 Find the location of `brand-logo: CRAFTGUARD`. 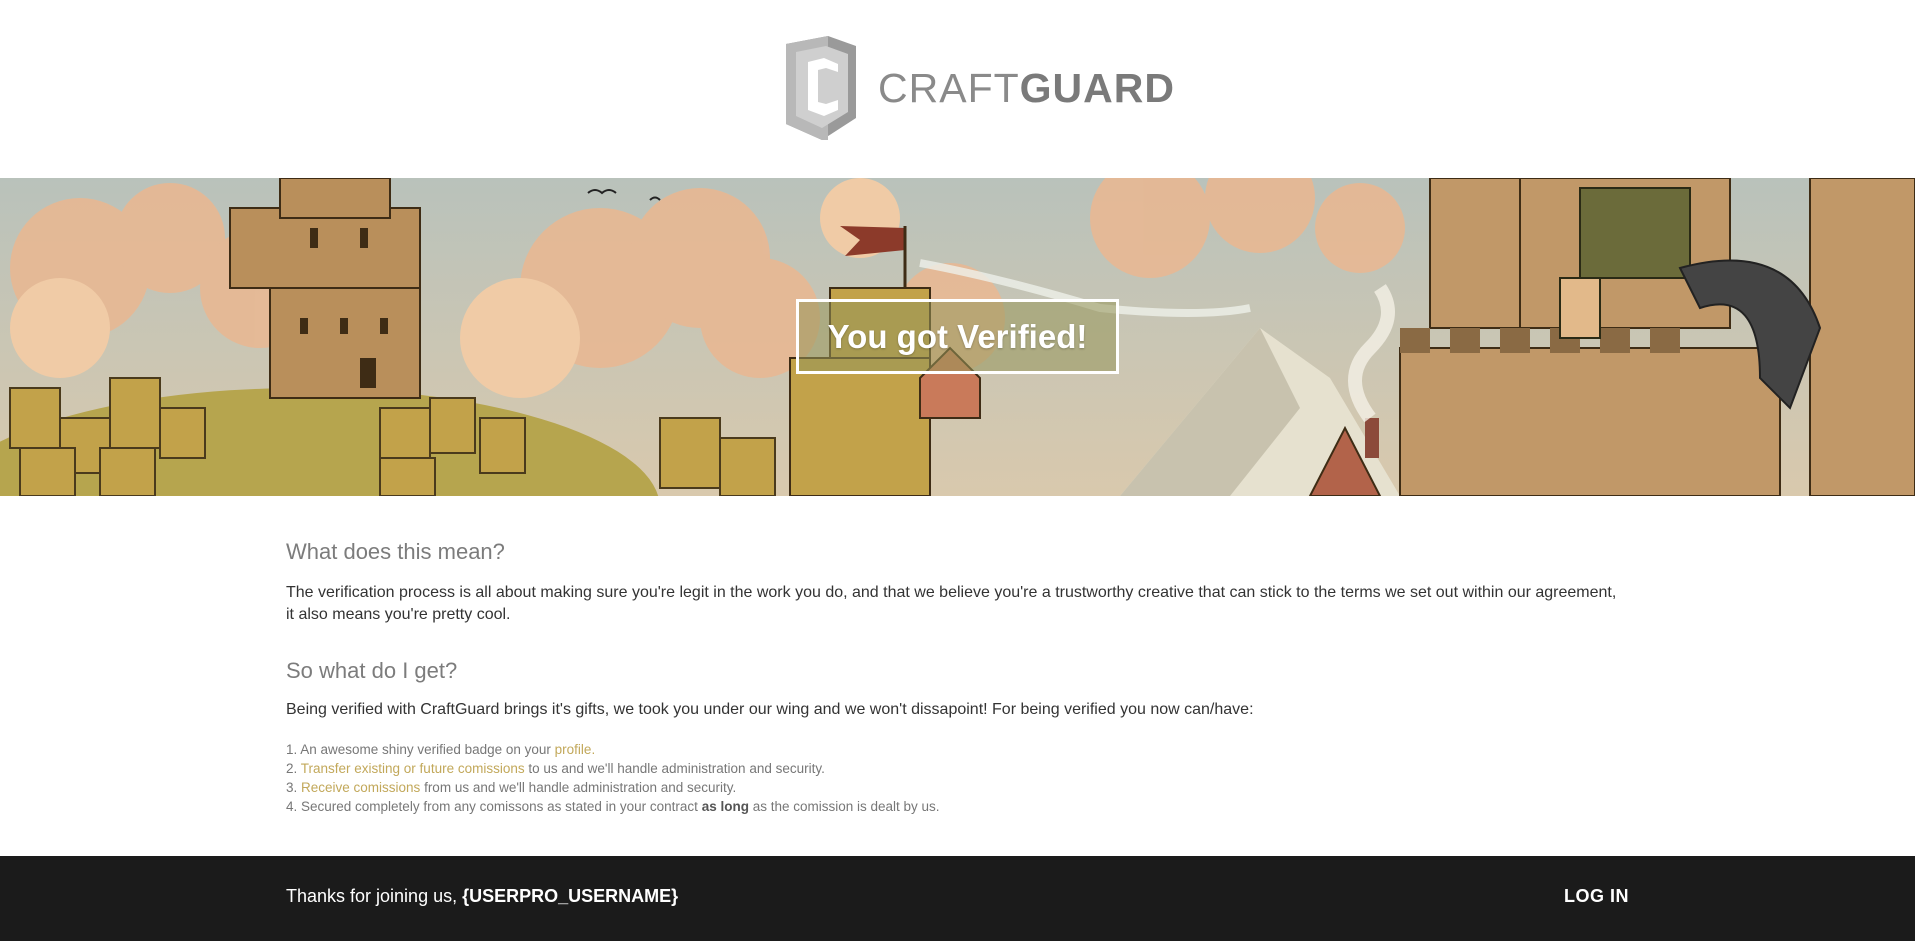

brand-logo: CRAFTGUARD is located at coordinates (976, 88).